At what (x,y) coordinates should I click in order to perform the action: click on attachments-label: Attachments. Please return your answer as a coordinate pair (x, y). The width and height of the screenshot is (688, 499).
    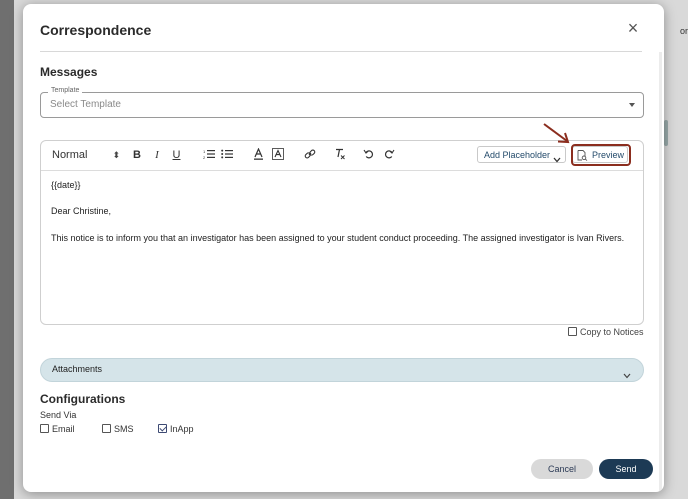
    Looking at the image, I should click on (77, 369).